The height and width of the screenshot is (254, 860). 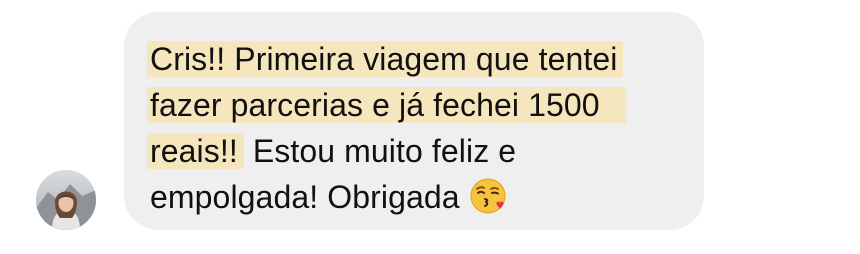 I want to click on highlighted-text: Cris!! Primeira viagem que tentei, so click(x=385, y=59).